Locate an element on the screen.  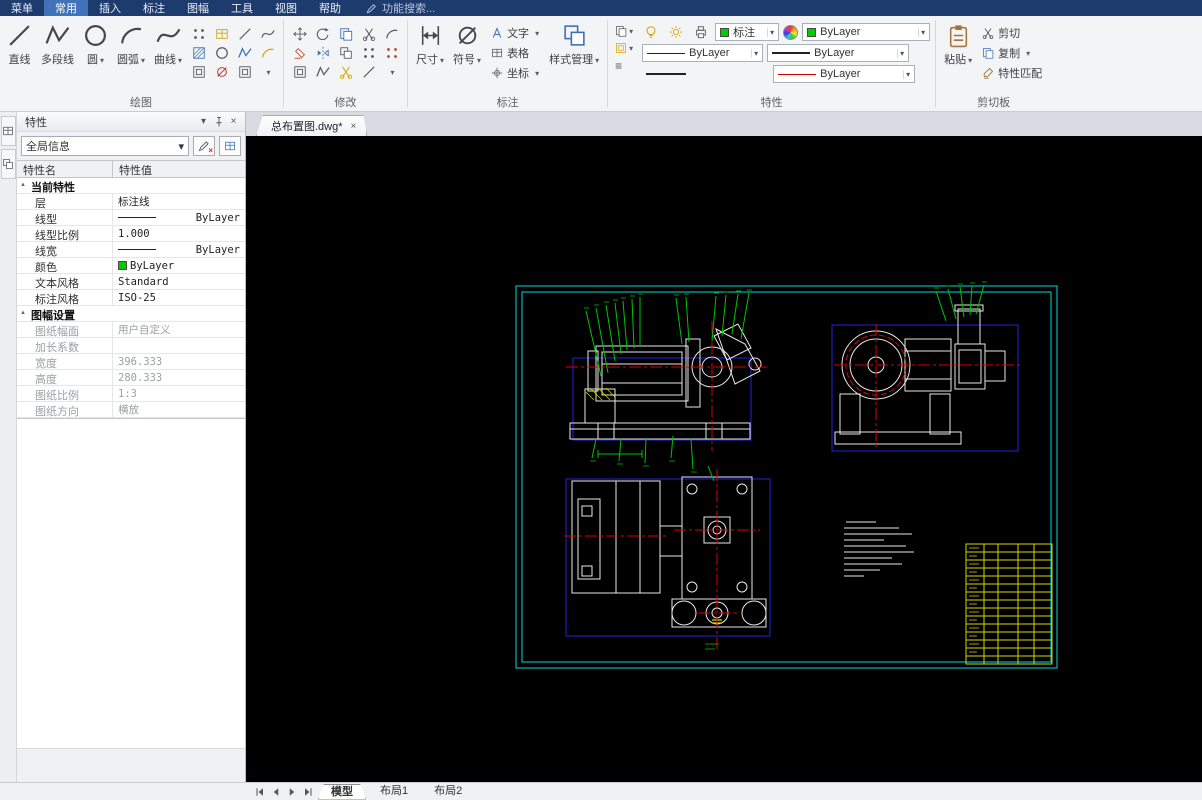
table-row-orientation: 图纸方向 横放 is located at coordinates (131, 410).